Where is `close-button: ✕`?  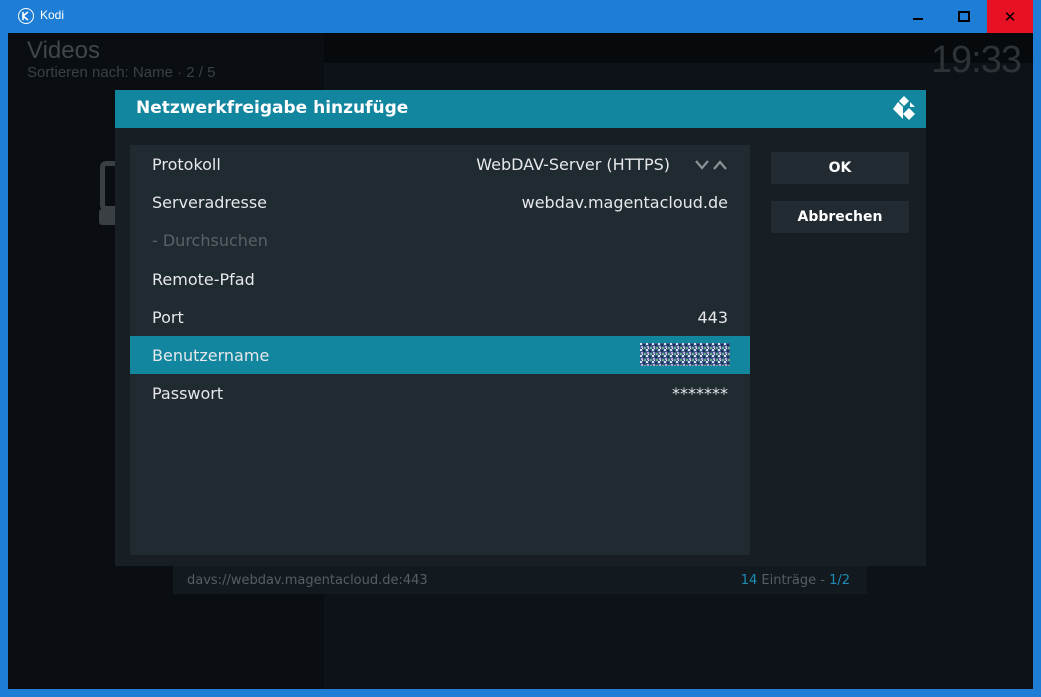
close-button: ✕ is located at coordinates (1010, 16).